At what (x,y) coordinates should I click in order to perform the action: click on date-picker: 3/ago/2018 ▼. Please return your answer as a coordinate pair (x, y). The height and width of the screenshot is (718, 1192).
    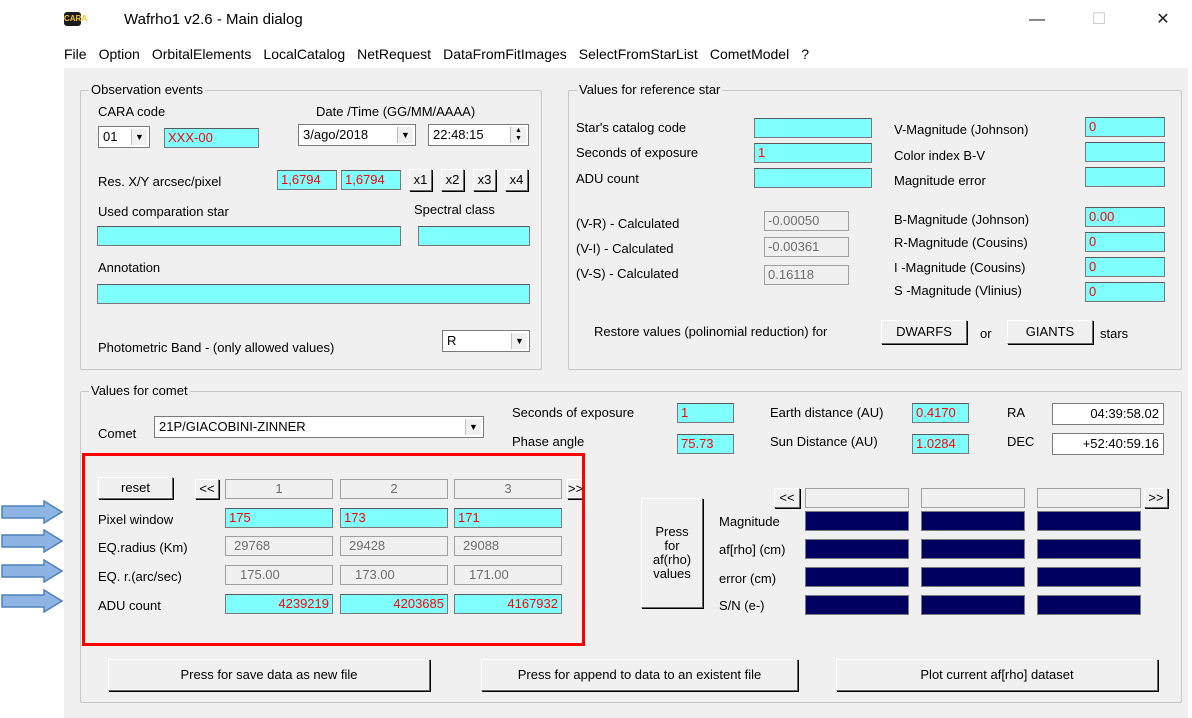
    Looking at the image, I should click on (357, 135).